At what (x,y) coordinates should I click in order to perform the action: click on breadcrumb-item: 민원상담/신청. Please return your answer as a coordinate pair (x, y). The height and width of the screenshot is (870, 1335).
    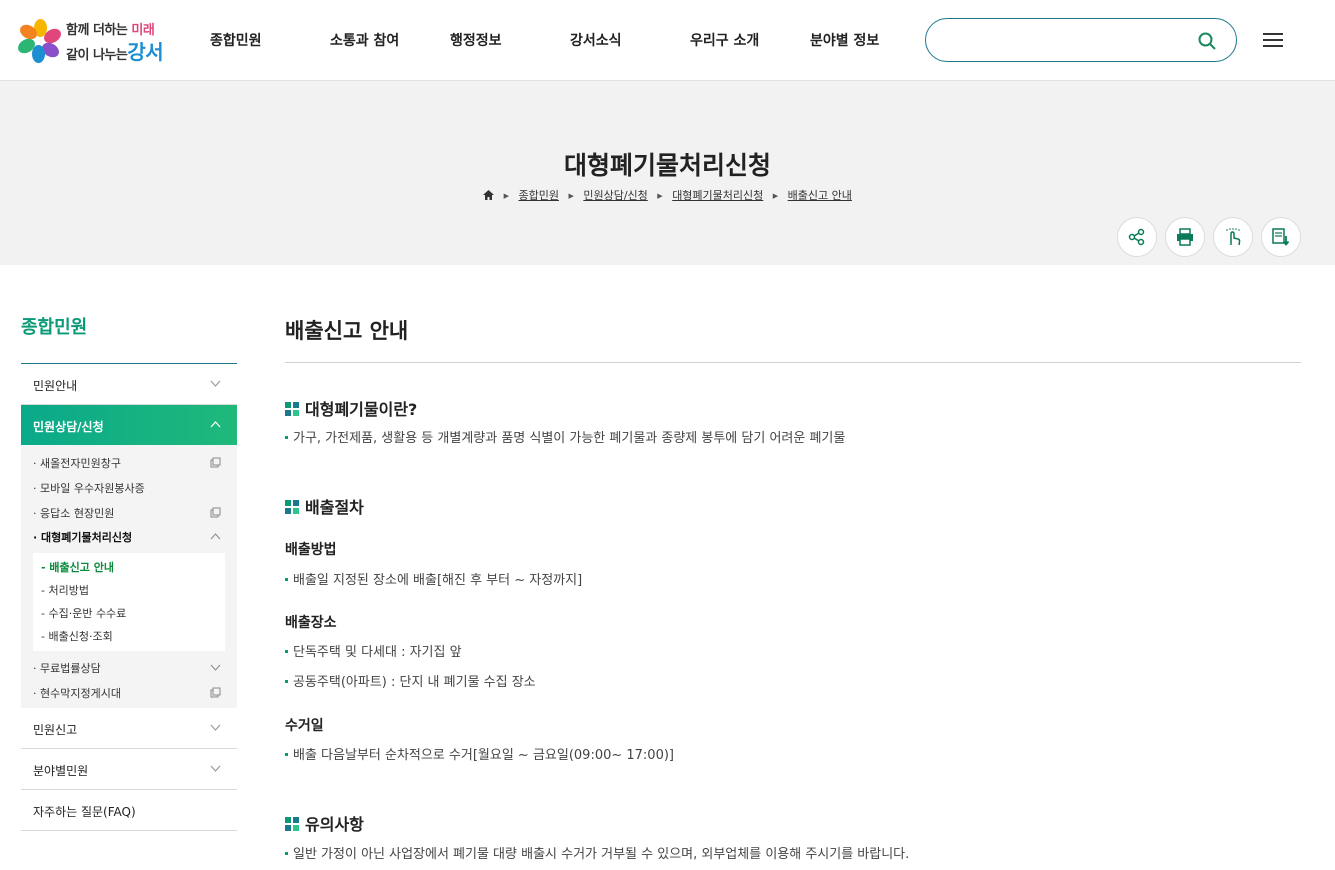
    Looking at the image, I should click on (615, 195).